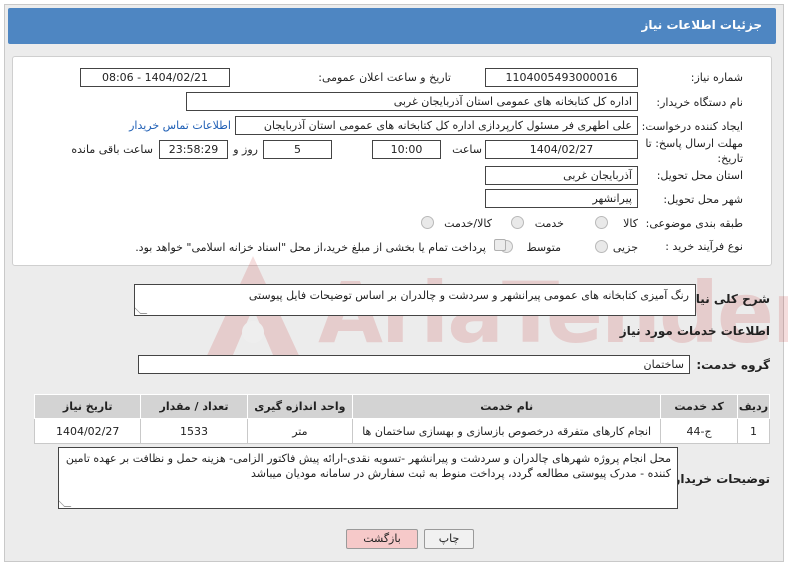 This screenshot has height=566, width=788. What do you see at coordinates (87, 406) in the screenshot?
I see `col-date: تاریخ نیاز` at bounding box center [87, 406].